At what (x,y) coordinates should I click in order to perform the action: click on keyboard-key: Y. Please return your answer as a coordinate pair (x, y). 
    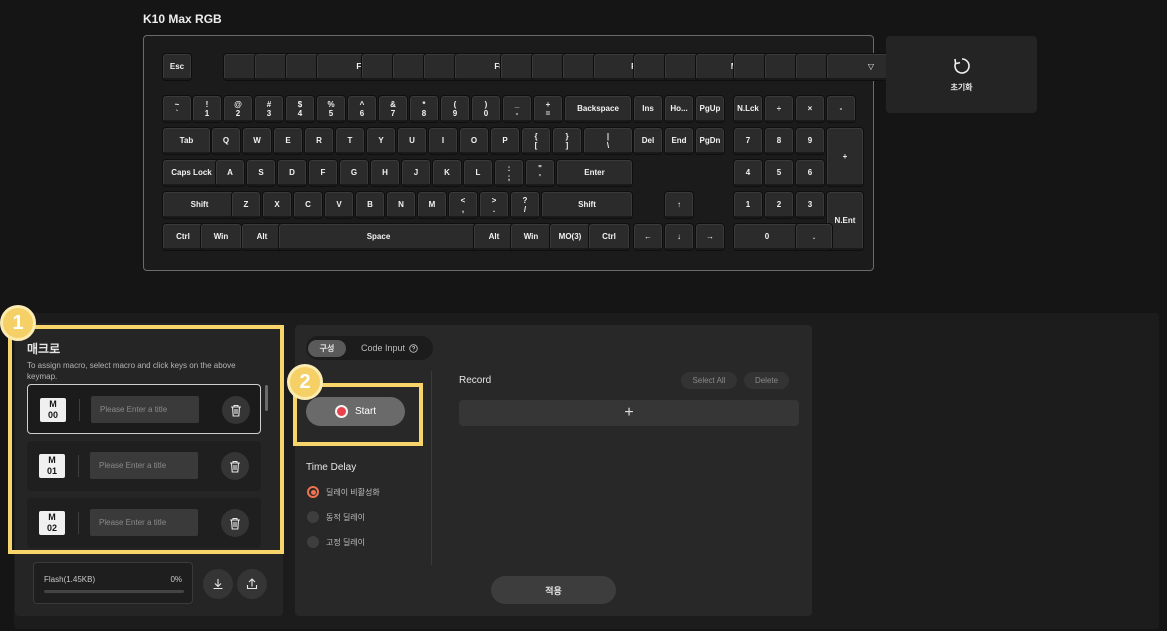
    Looking at the image, I should click on (381, 141).